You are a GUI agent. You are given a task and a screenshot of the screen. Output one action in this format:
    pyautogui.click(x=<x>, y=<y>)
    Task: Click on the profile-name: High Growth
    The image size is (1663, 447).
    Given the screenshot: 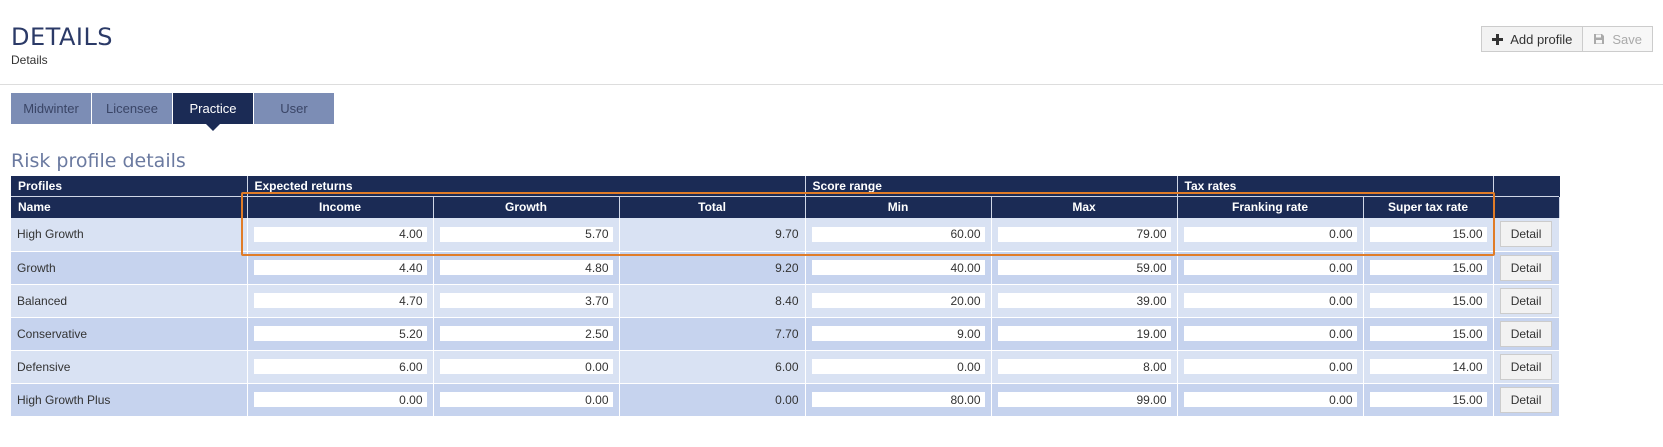 What is the action you would take?
    pyautogui.click(x=129, y=235)
    